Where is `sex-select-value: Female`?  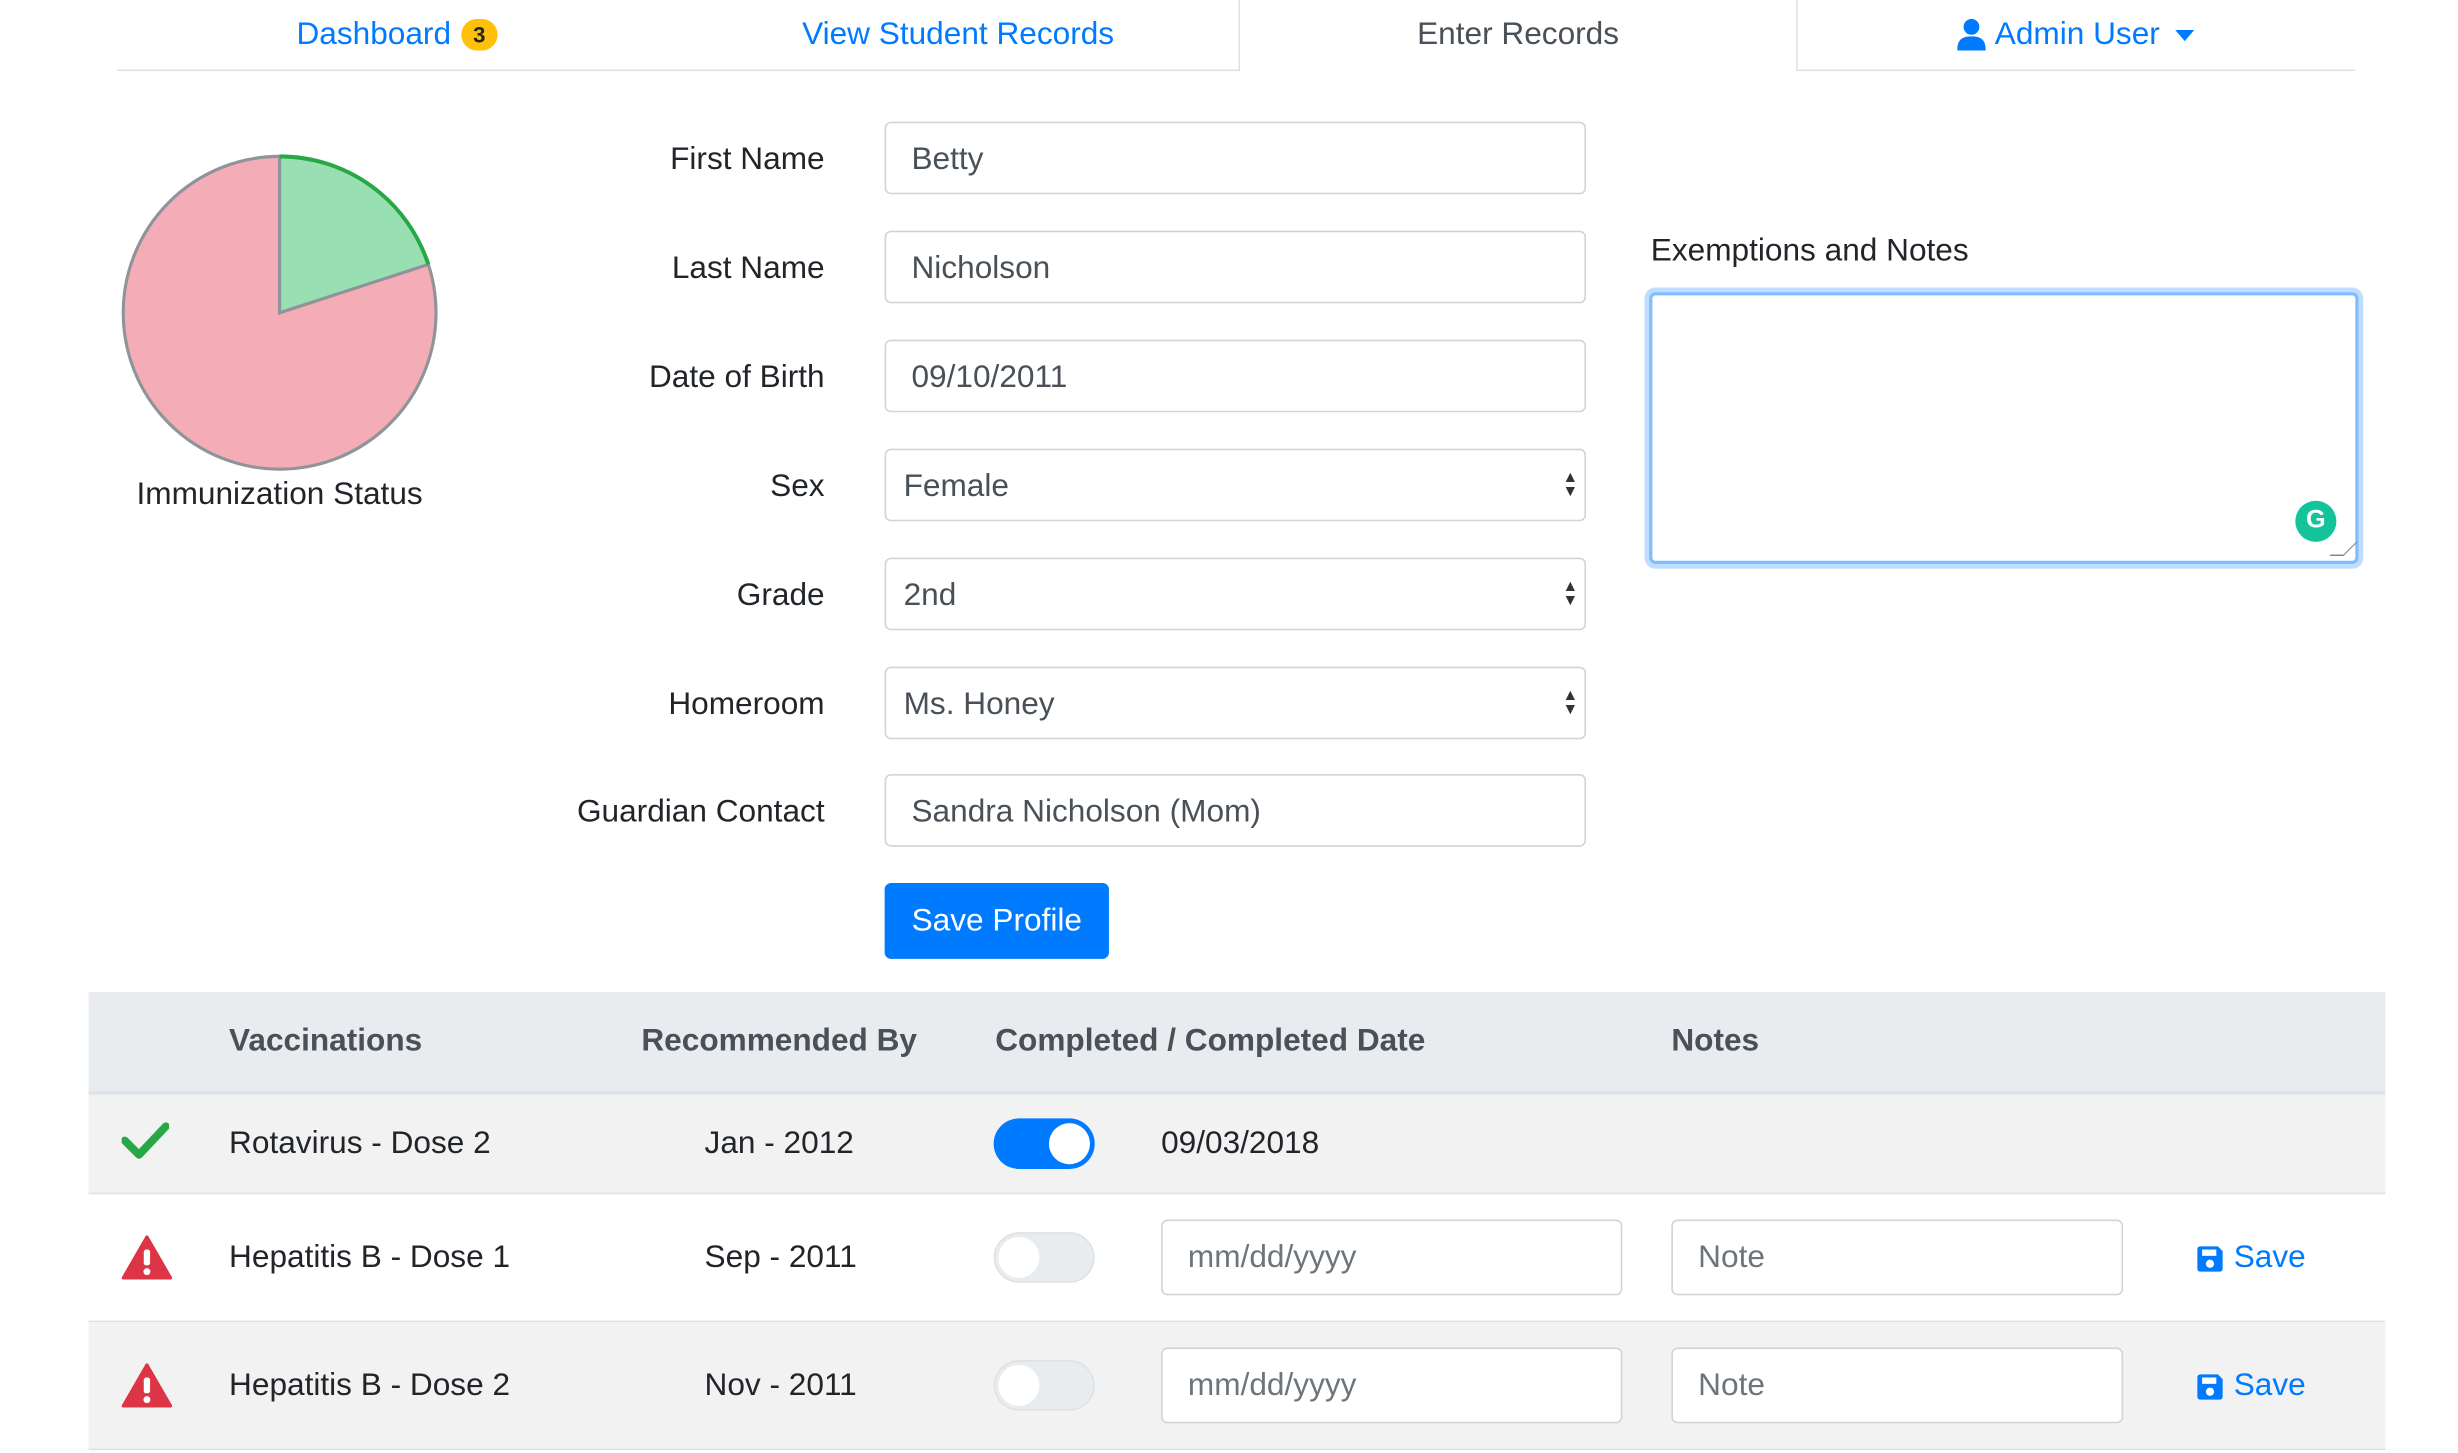
sex-select-value: Female is located at coordinates (956, 486).